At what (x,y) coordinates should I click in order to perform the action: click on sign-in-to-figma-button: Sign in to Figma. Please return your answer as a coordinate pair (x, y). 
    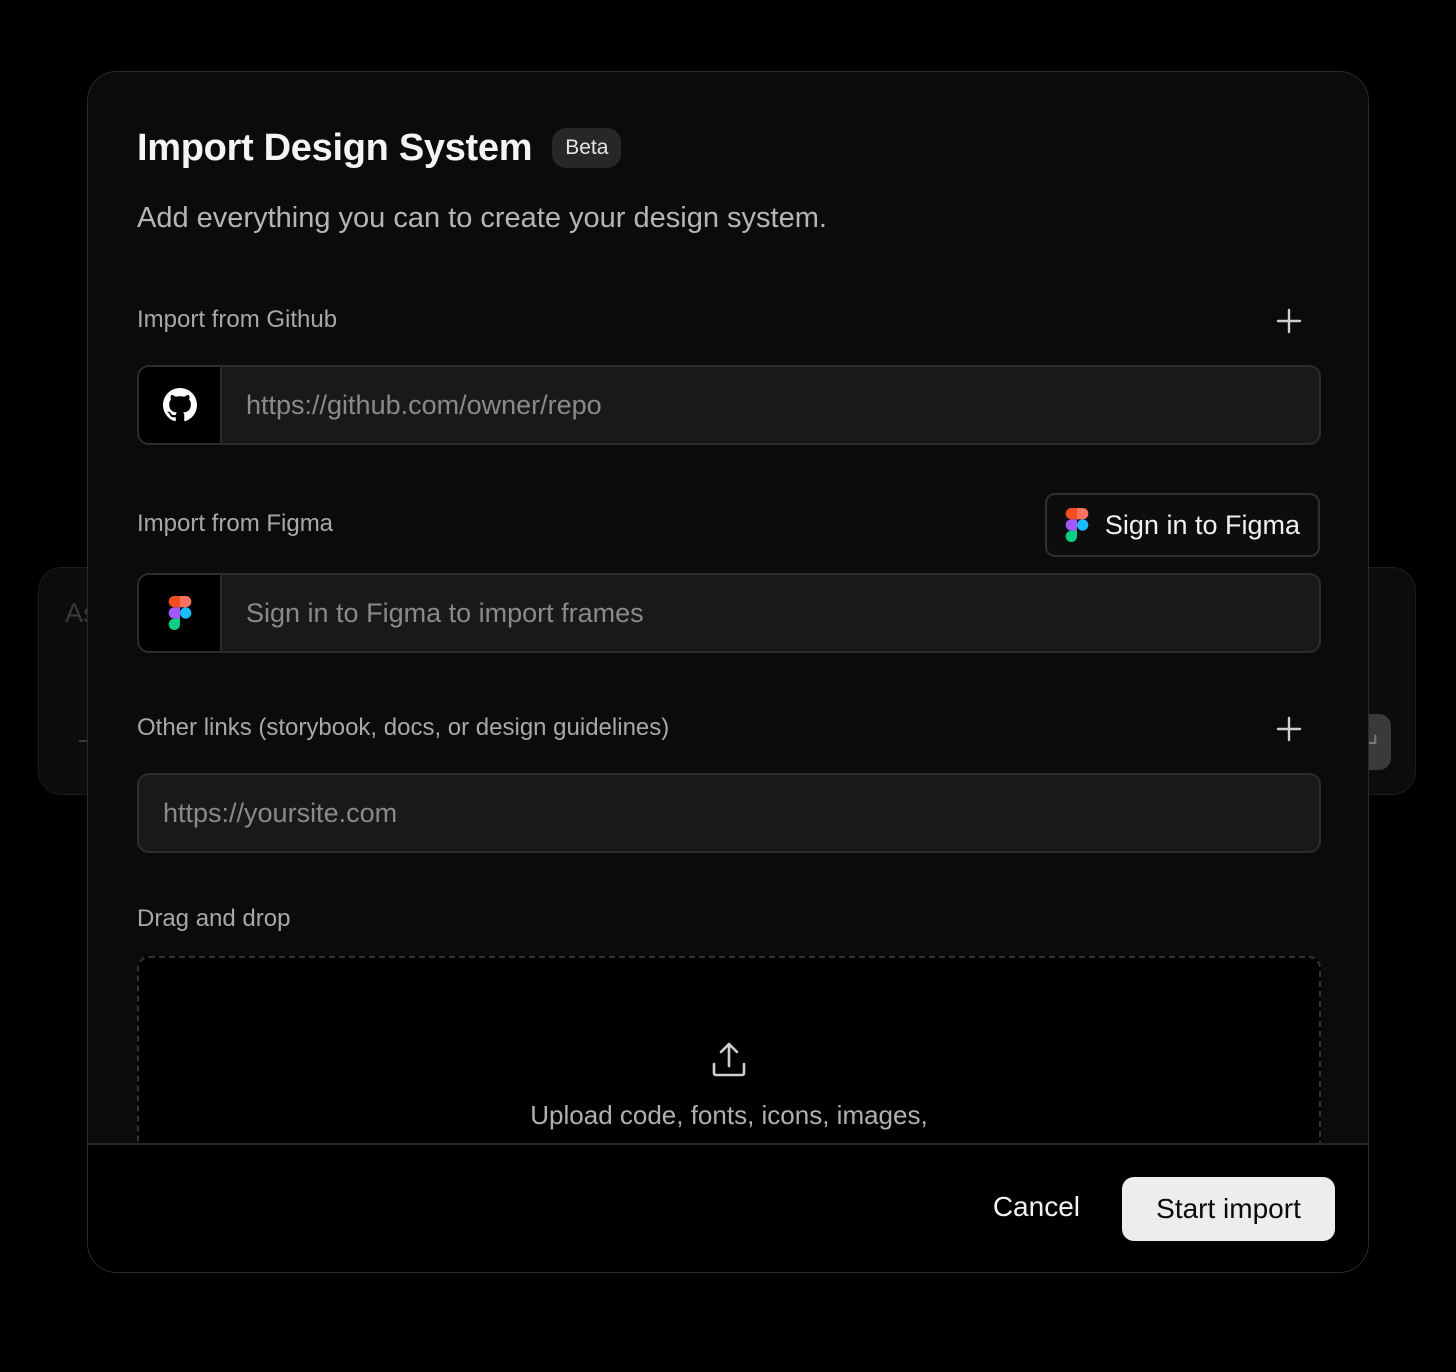
    Looking at the image, I should click on (1182, 525).